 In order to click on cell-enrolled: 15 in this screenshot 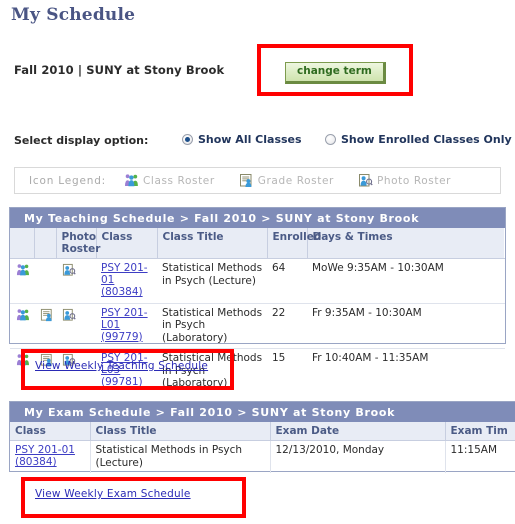, I will do `click(279, 358)`.